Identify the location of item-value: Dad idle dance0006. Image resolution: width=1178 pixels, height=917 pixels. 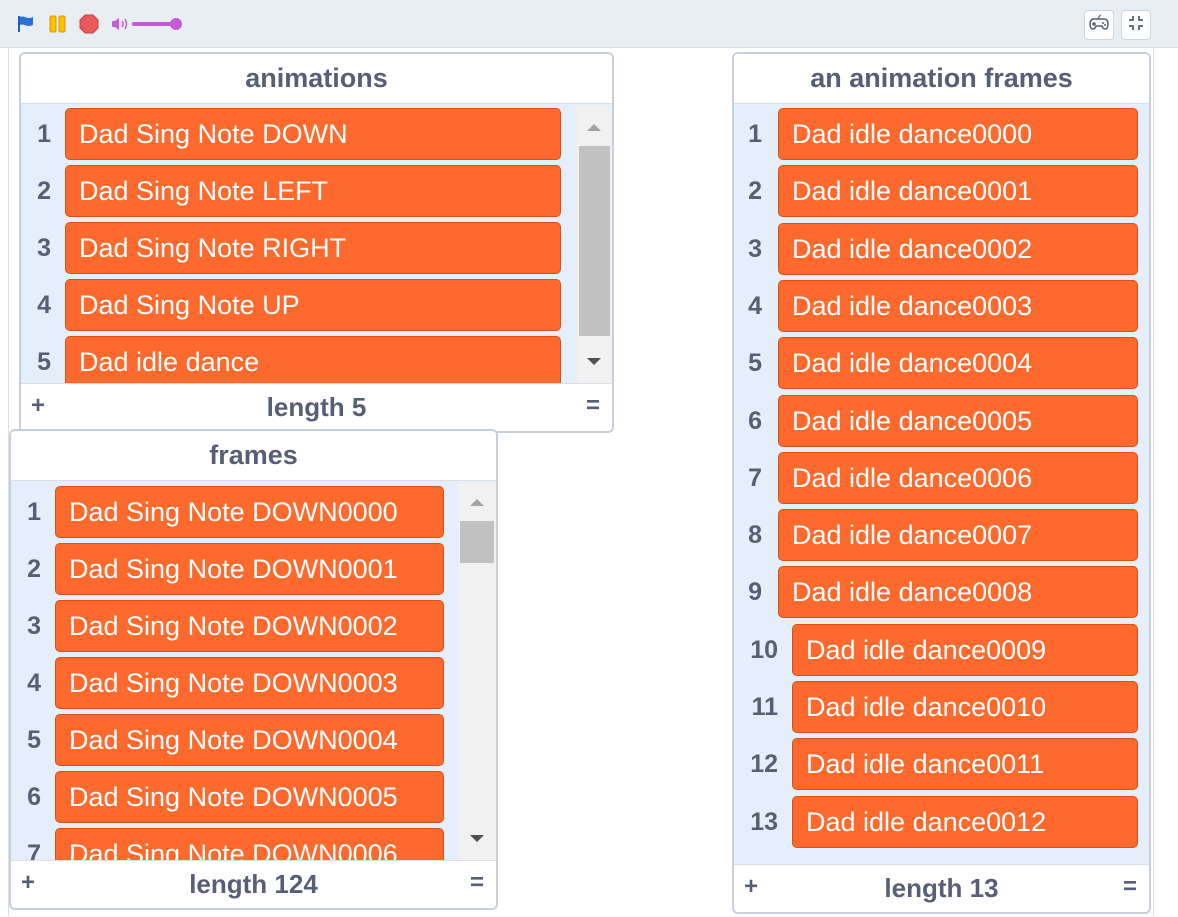
(958, 477).